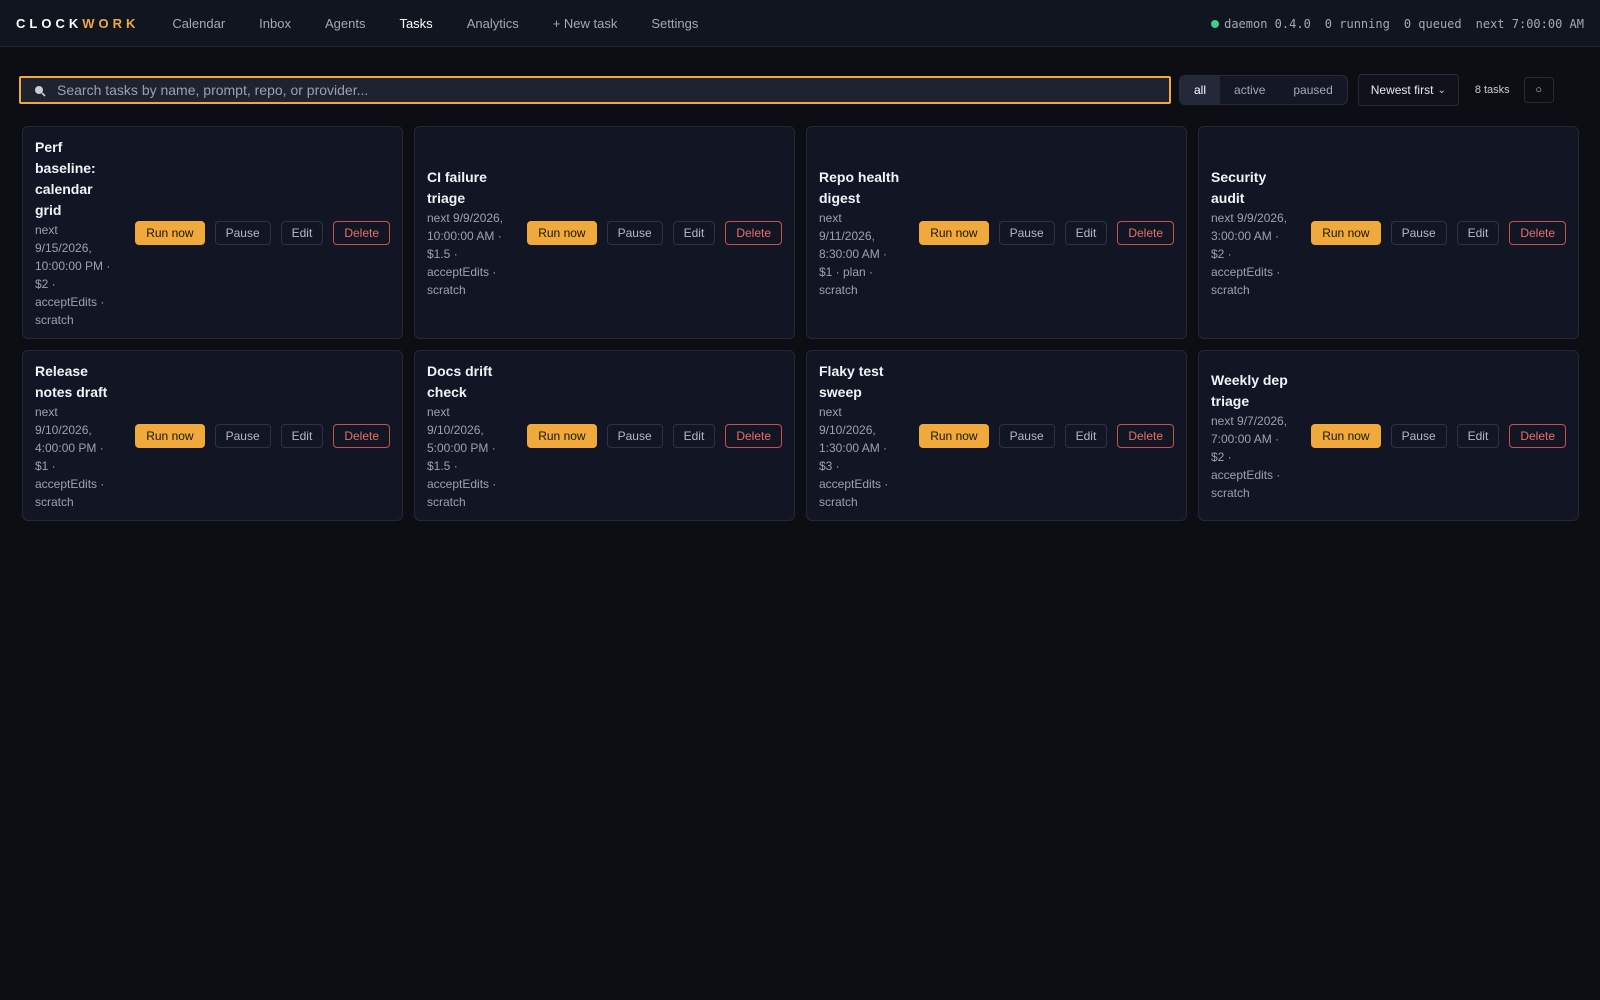 The width and height of the screenshot is (1600, 1000). What do you see at coordinates (475, 382) in the screenshot?
I see `task-title: Docs drift check` at bounding box center [475, 382].